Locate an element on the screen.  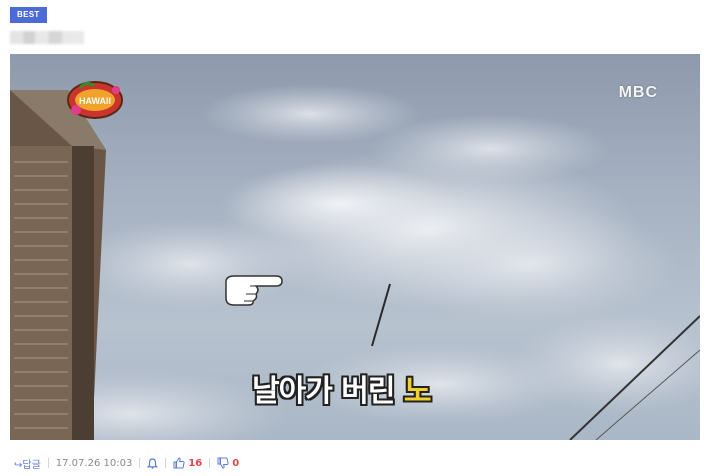
bell-icon is located at coordinates (153, 463).